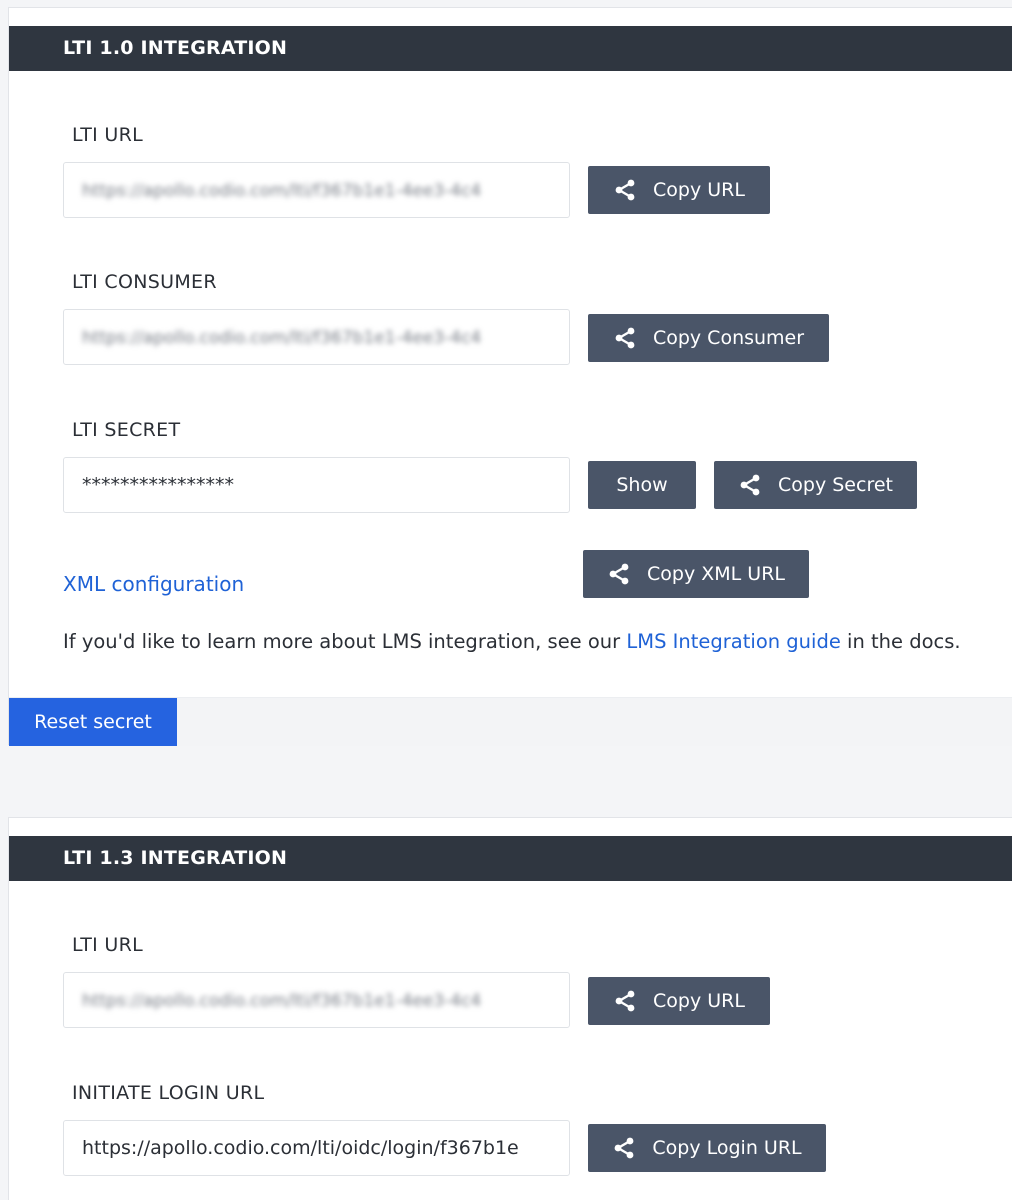 Image resolution: width=1012 pixels, height=1200 pixels. I want to click on copy-lti13-url-button: Copy URL, so click(679, 1001).